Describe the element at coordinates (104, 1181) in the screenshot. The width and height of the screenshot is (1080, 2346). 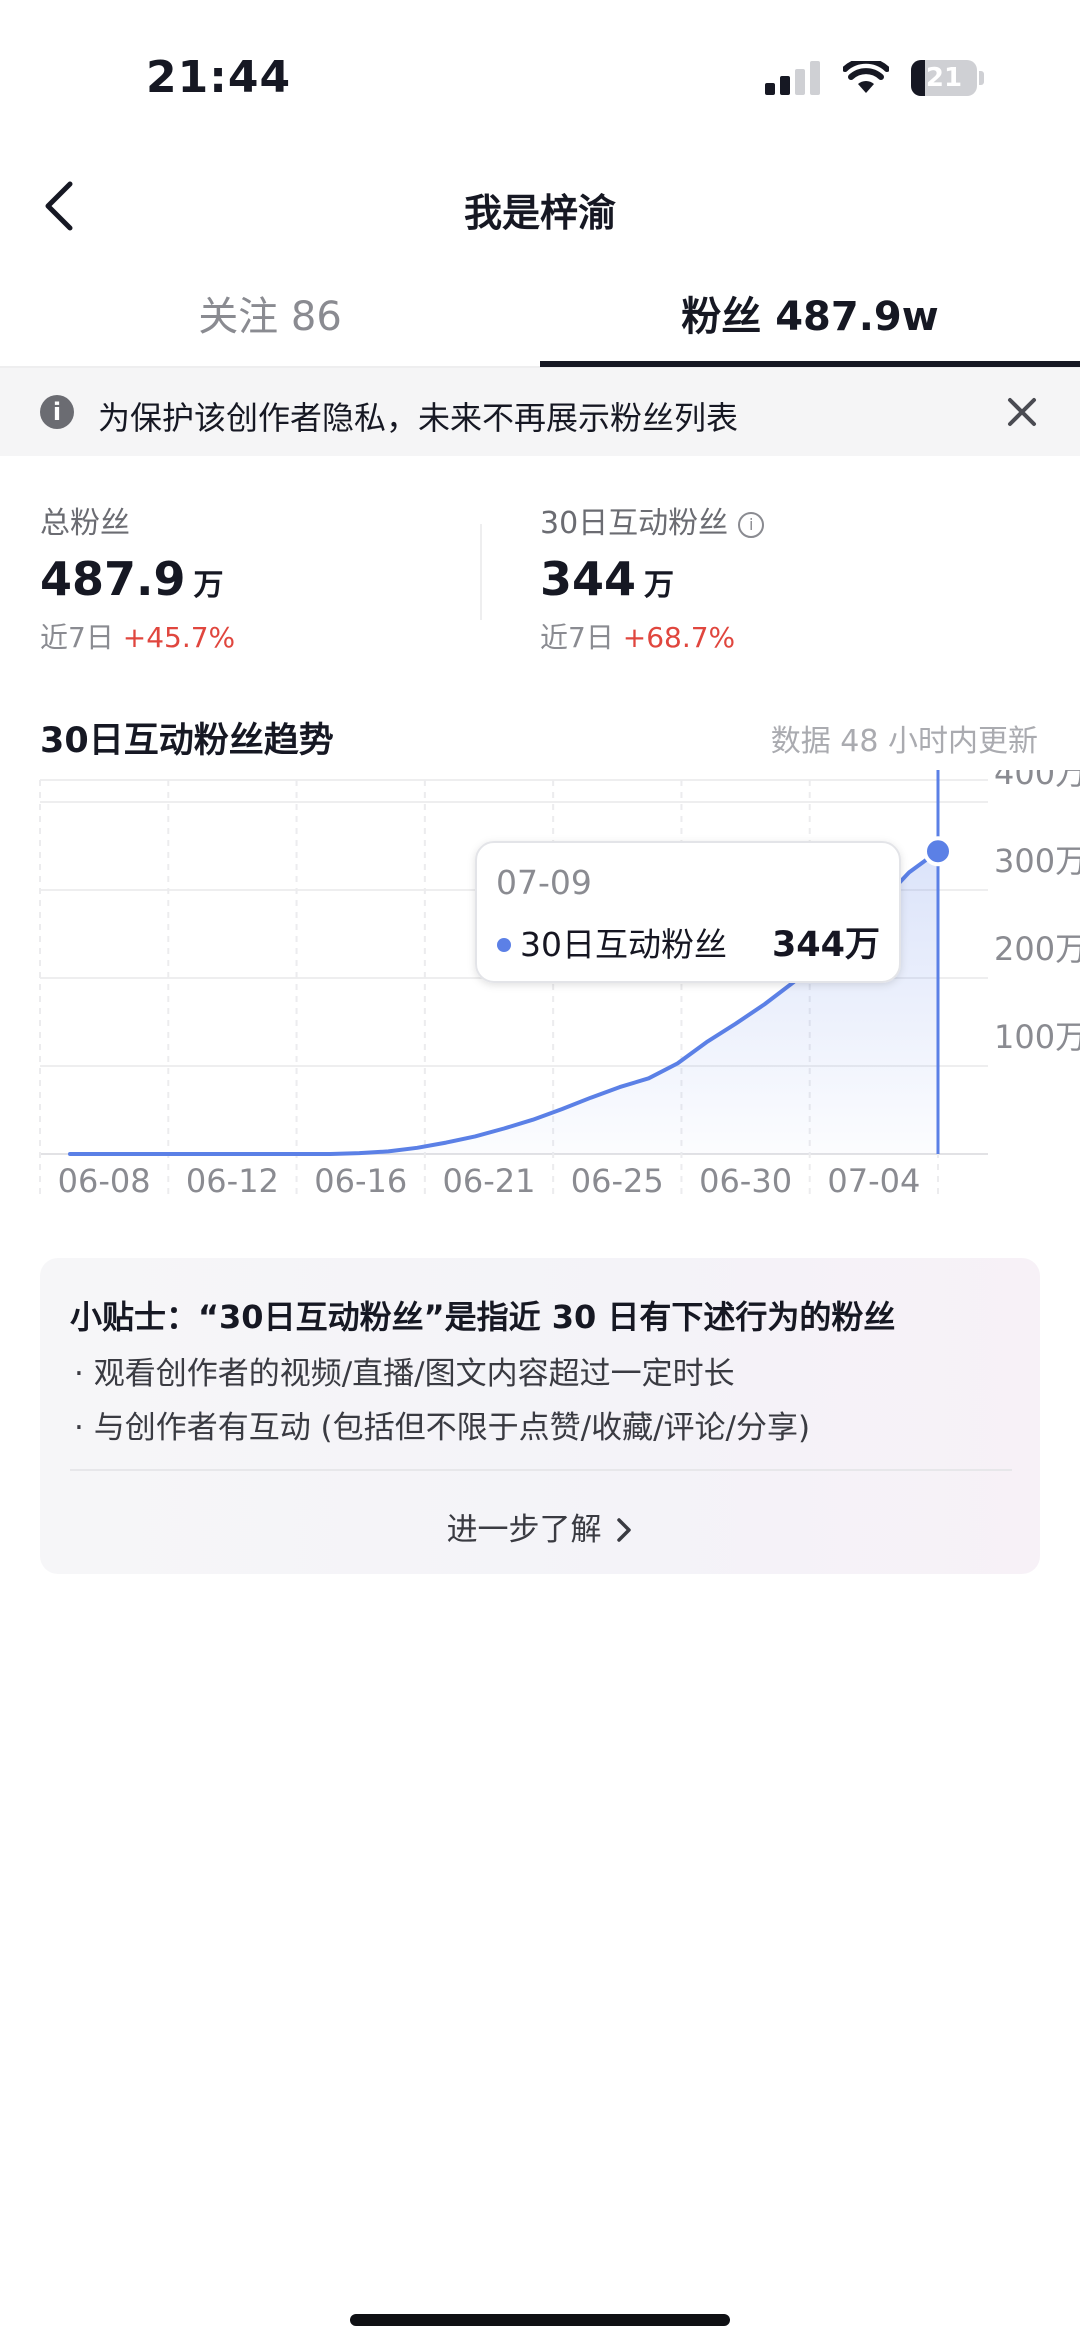
I see `chart-x-tick-label: 06-08` at that location.